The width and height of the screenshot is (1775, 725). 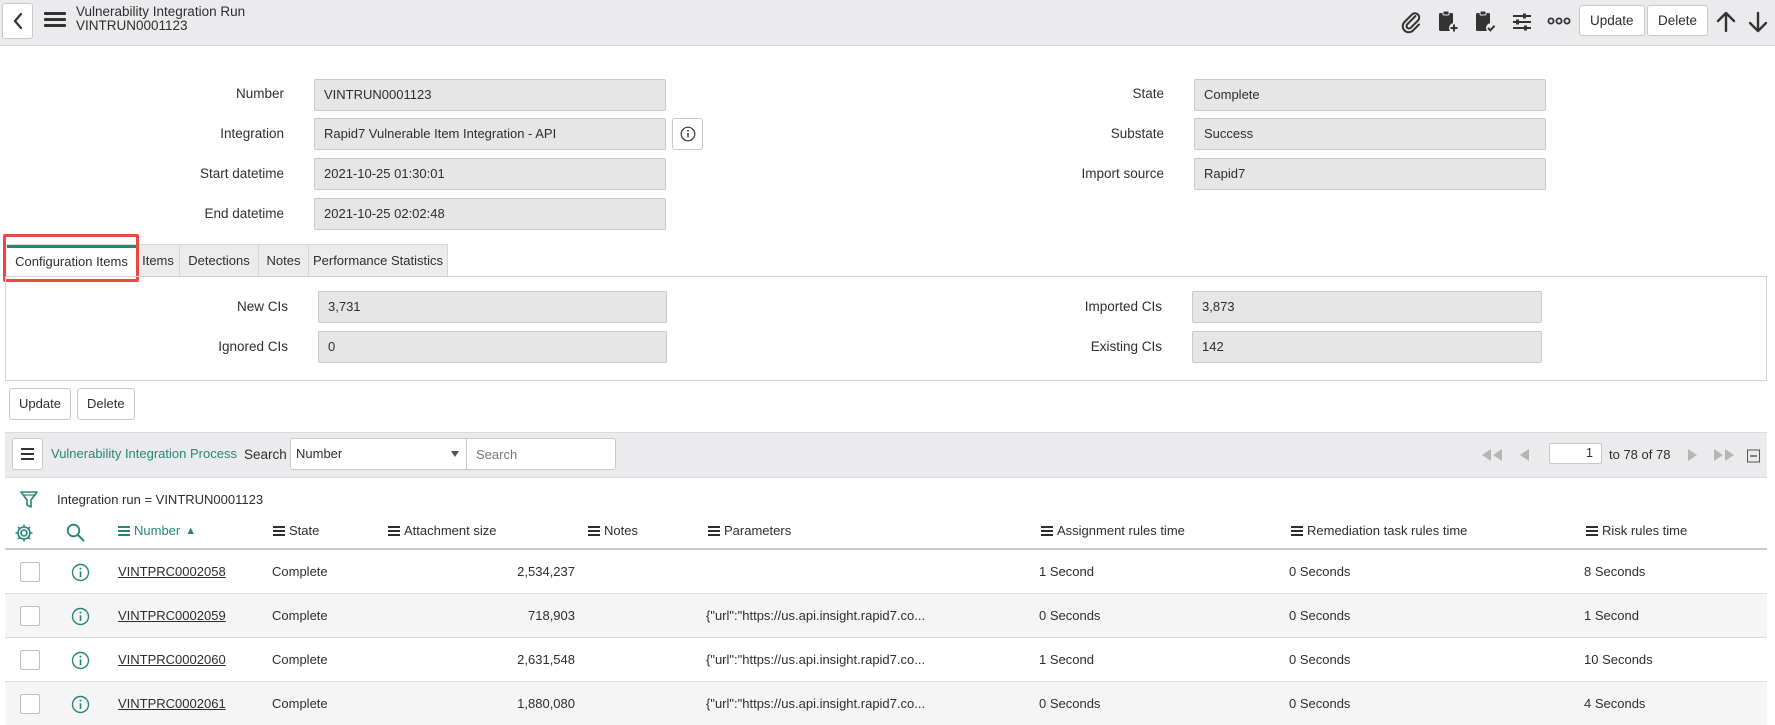 What do you see at coordinates (296, 530) in the screenshot?
I see `column-header-state: State` at bounding box center [296, 530].